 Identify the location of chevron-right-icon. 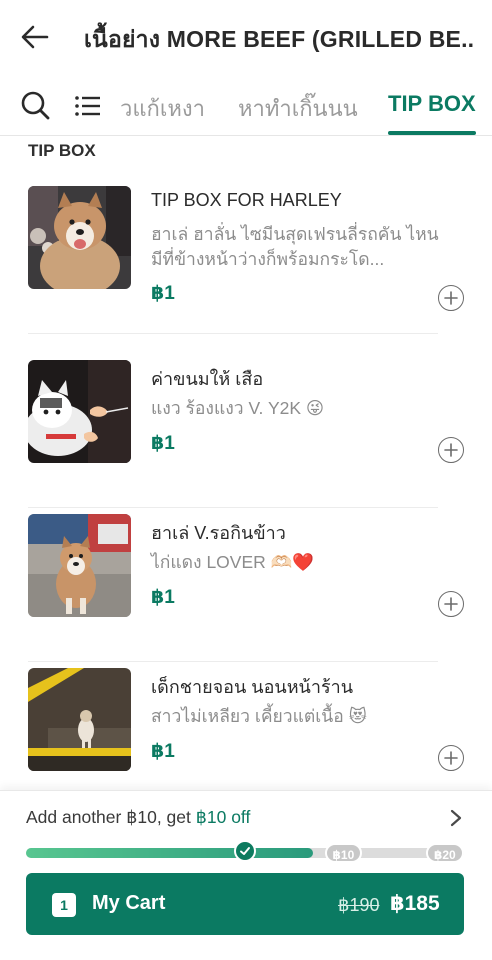
(456, 818).